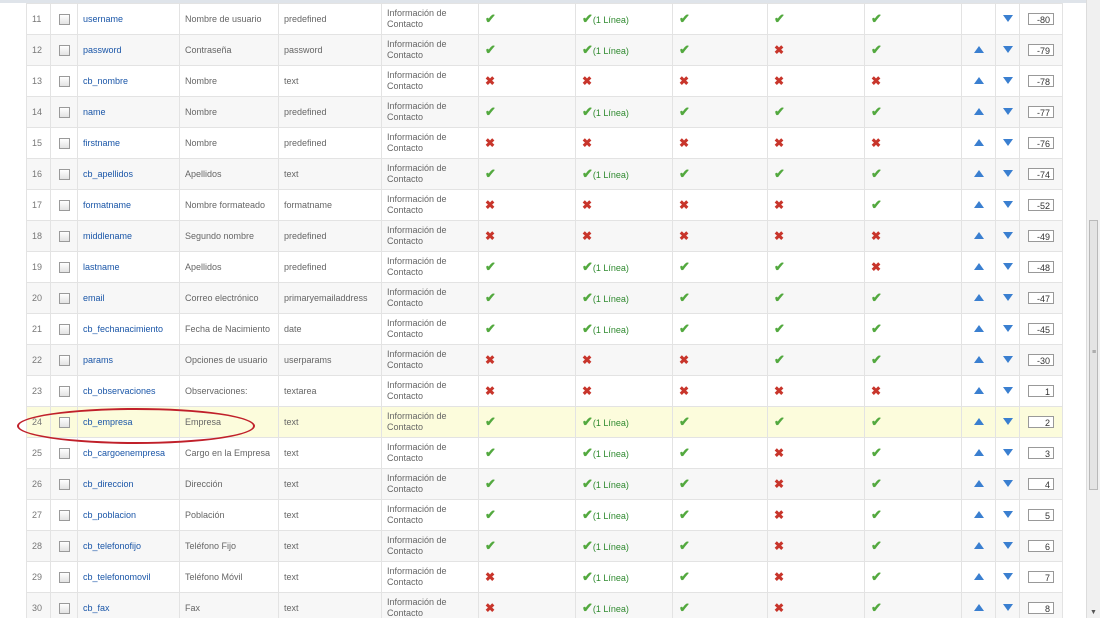 The image size is (1100, 618). Describe the element at coordinates (109, 515) in the screenshot. I see `field-name-text: cb_poblacion` at that location.